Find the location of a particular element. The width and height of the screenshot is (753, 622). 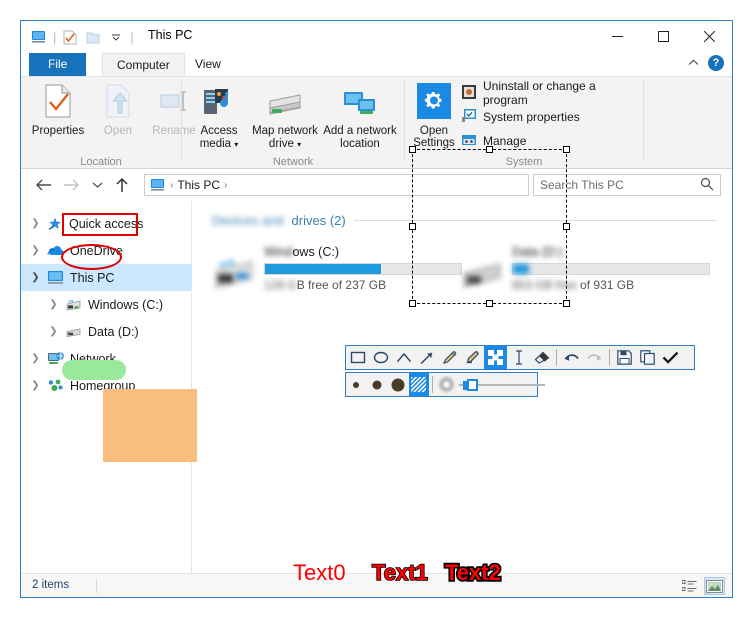

annotation-toolbar-row-options is located at coordinates (445, 384).